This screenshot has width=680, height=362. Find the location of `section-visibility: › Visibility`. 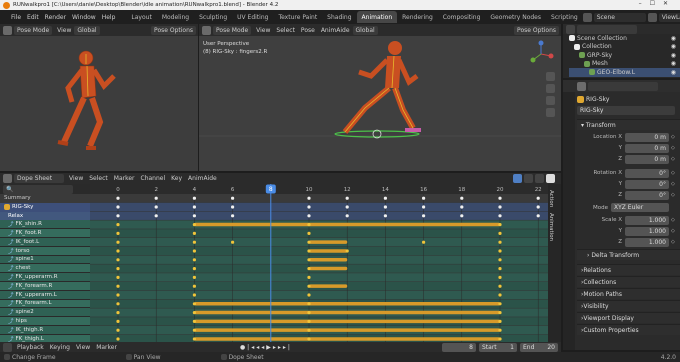

section-visibility: › Visibility is located at coordinates (628, 305).